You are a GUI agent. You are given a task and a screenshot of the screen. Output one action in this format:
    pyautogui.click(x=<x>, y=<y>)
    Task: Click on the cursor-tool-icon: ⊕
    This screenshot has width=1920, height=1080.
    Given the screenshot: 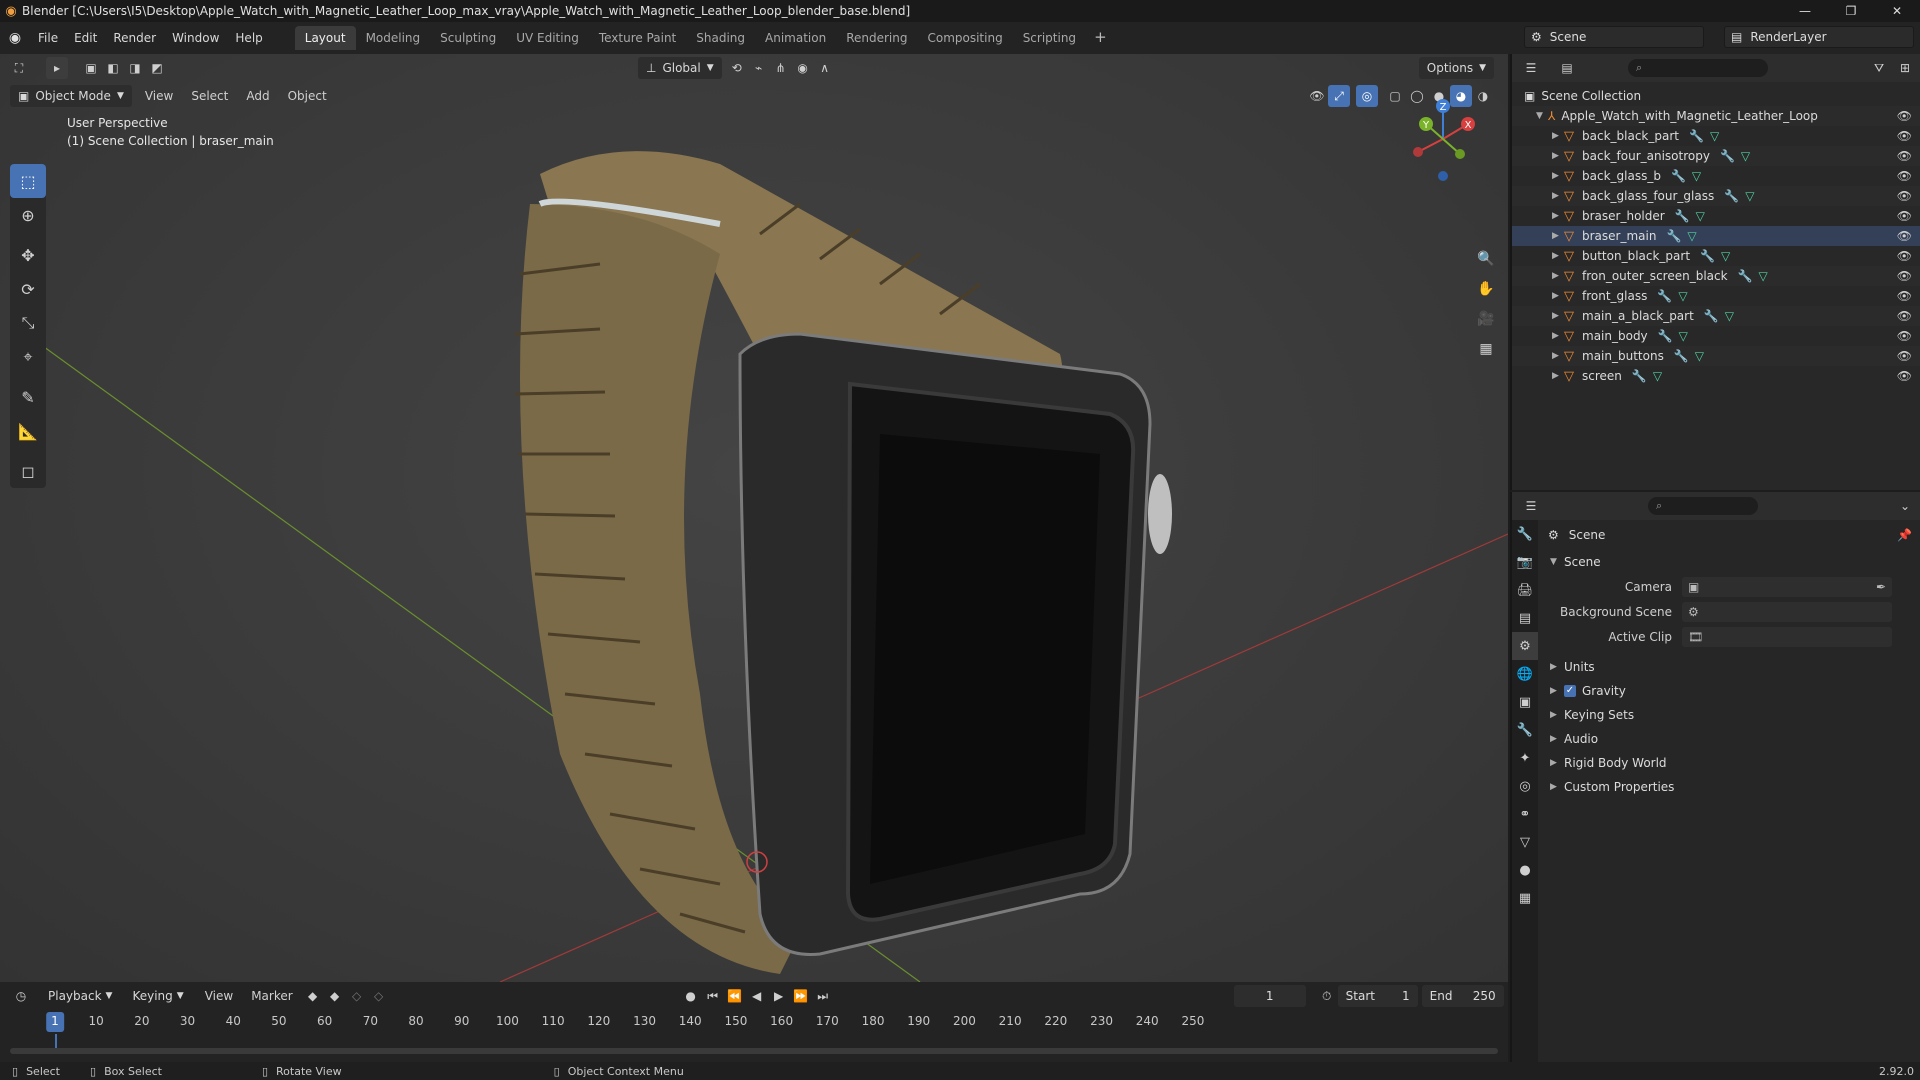 What is the action you would take?
    pyautogui.click(x=28, y=215)
    